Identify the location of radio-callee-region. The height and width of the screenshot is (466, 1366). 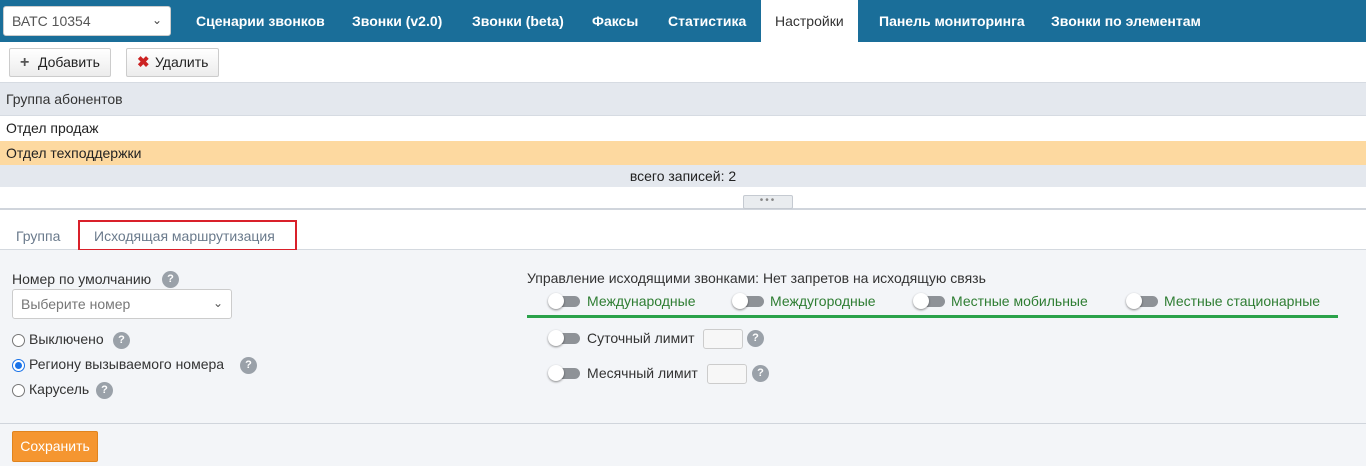
(18, 365).